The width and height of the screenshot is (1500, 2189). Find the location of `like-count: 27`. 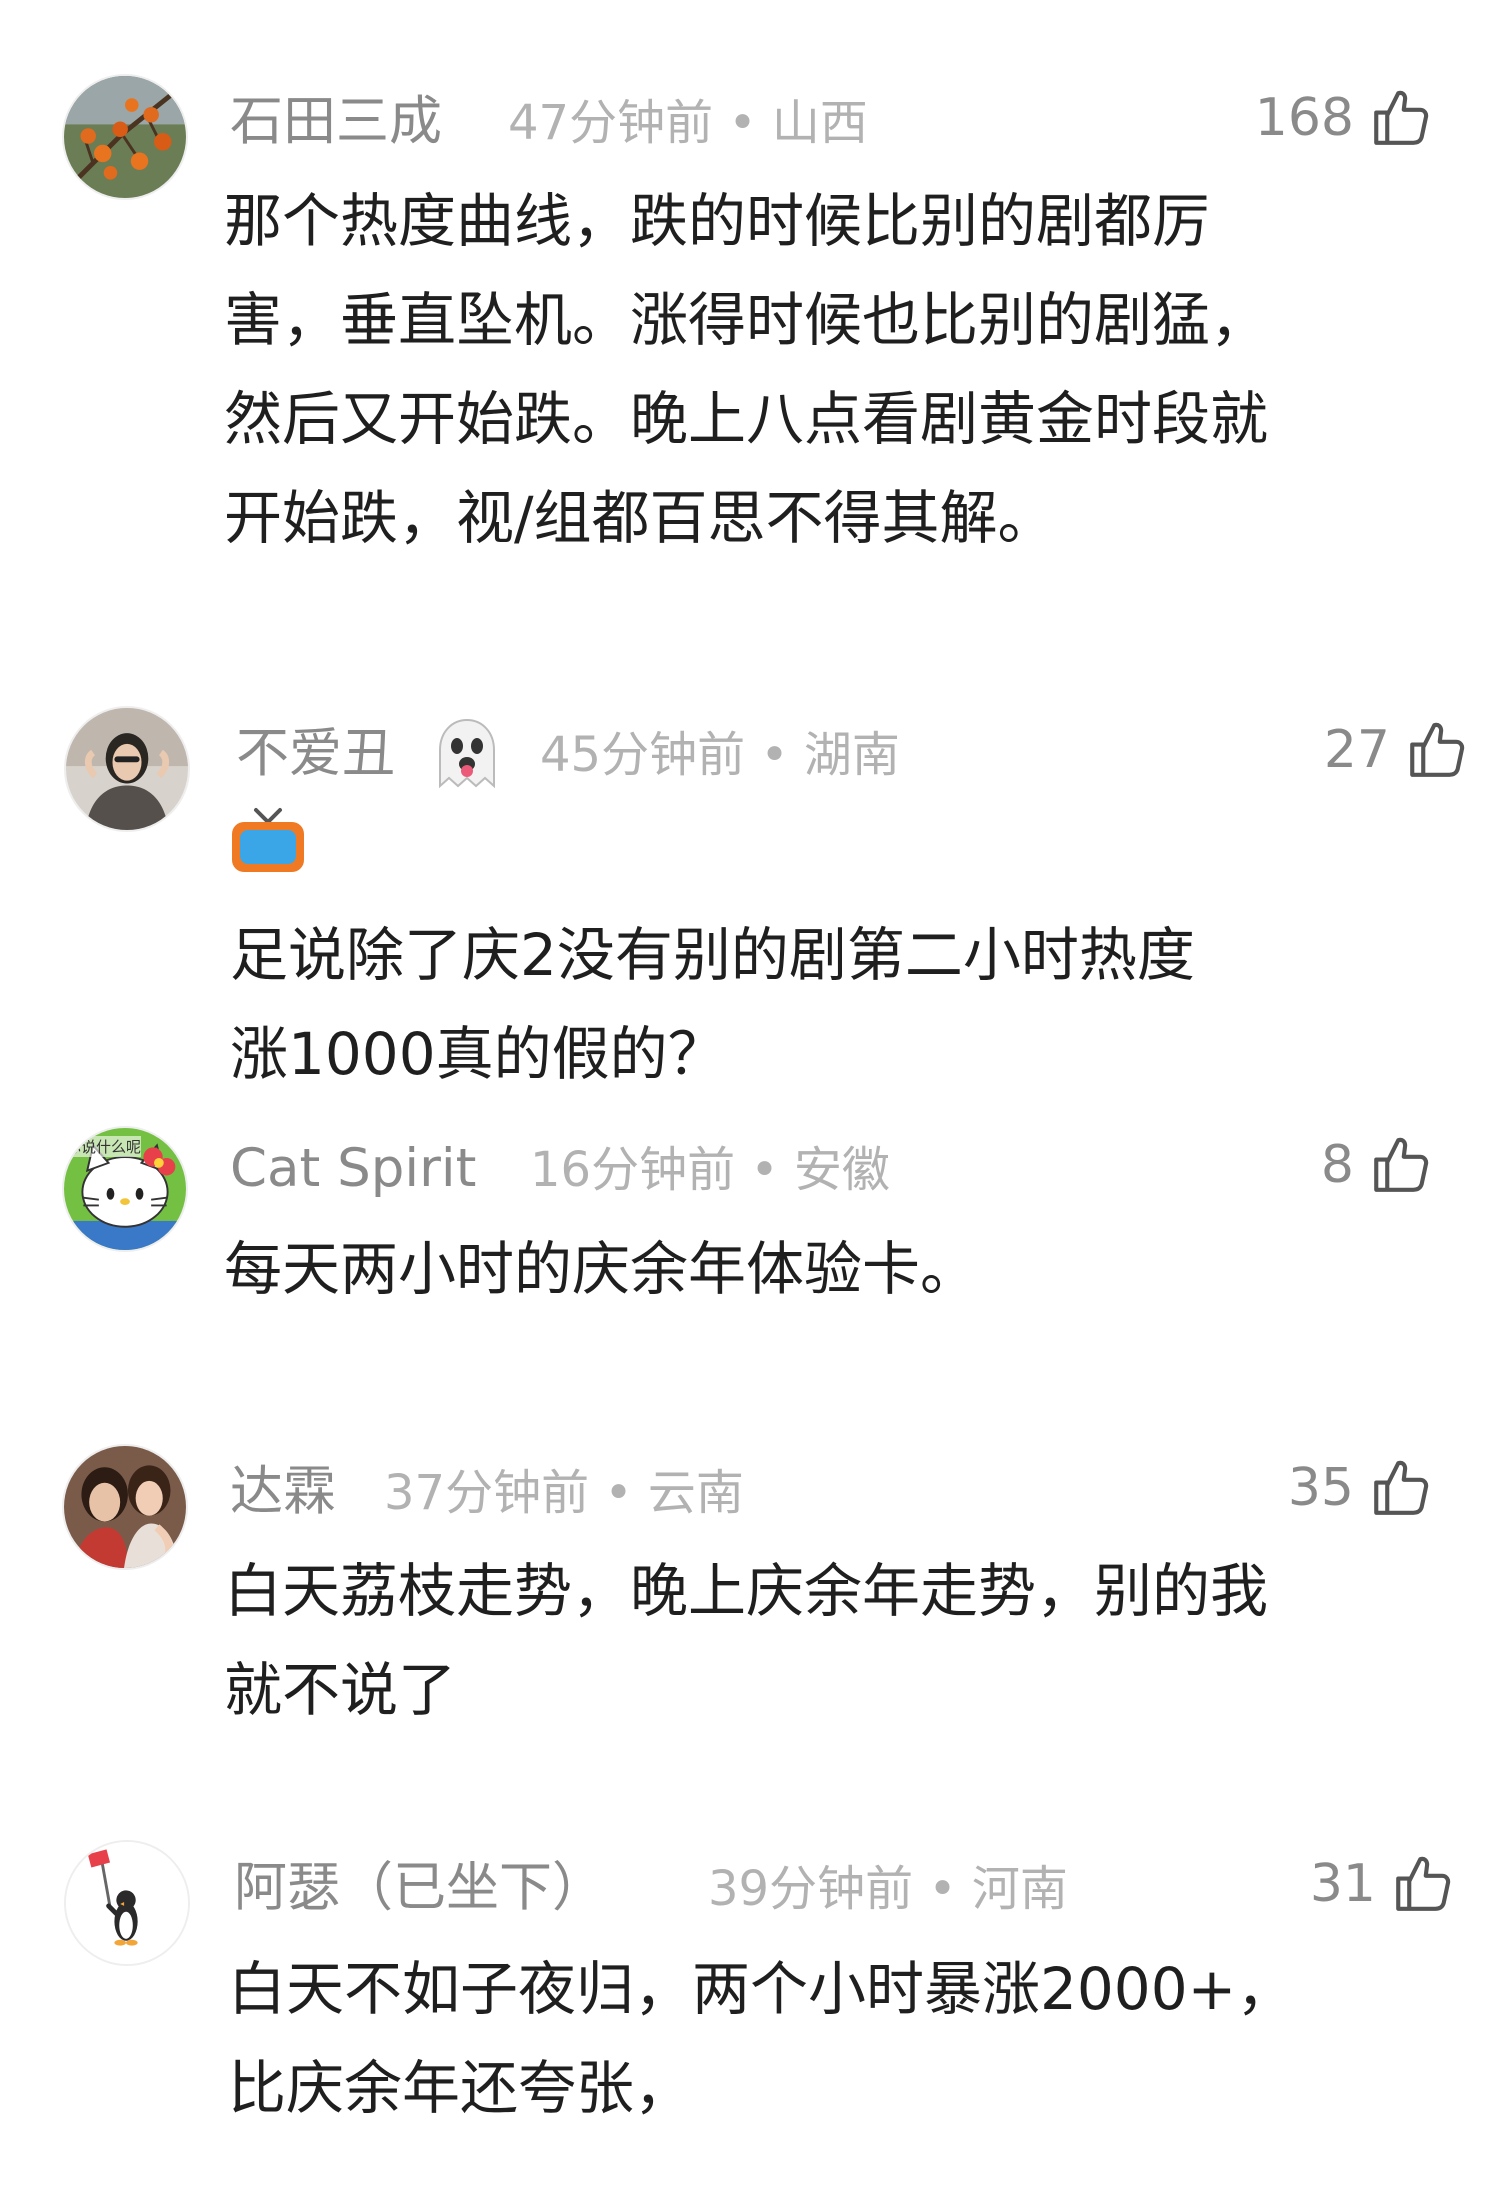

like-count: 27 is located at coordinates (1356, 750).